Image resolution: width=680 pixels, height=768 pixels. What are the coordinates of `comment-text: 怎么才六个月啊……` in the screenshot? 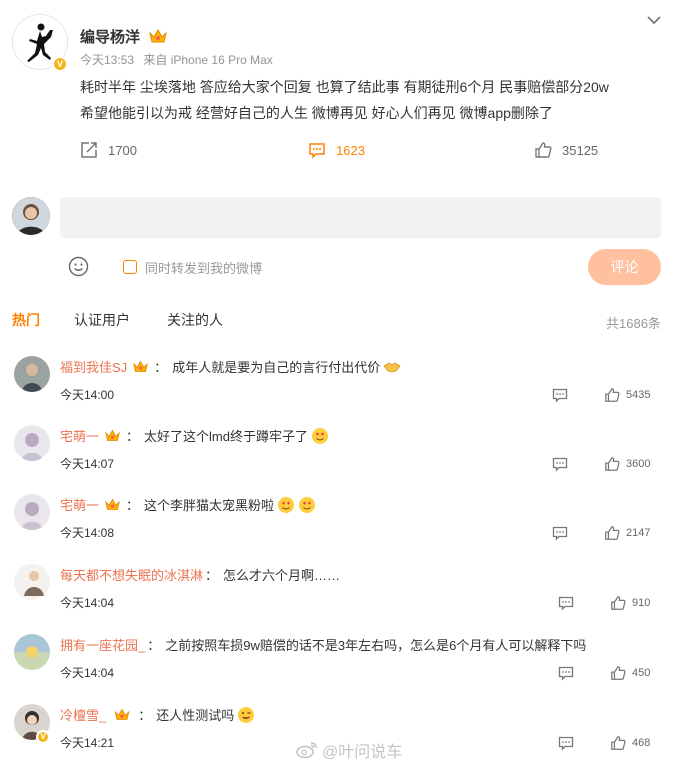 It's located at (282, 575).